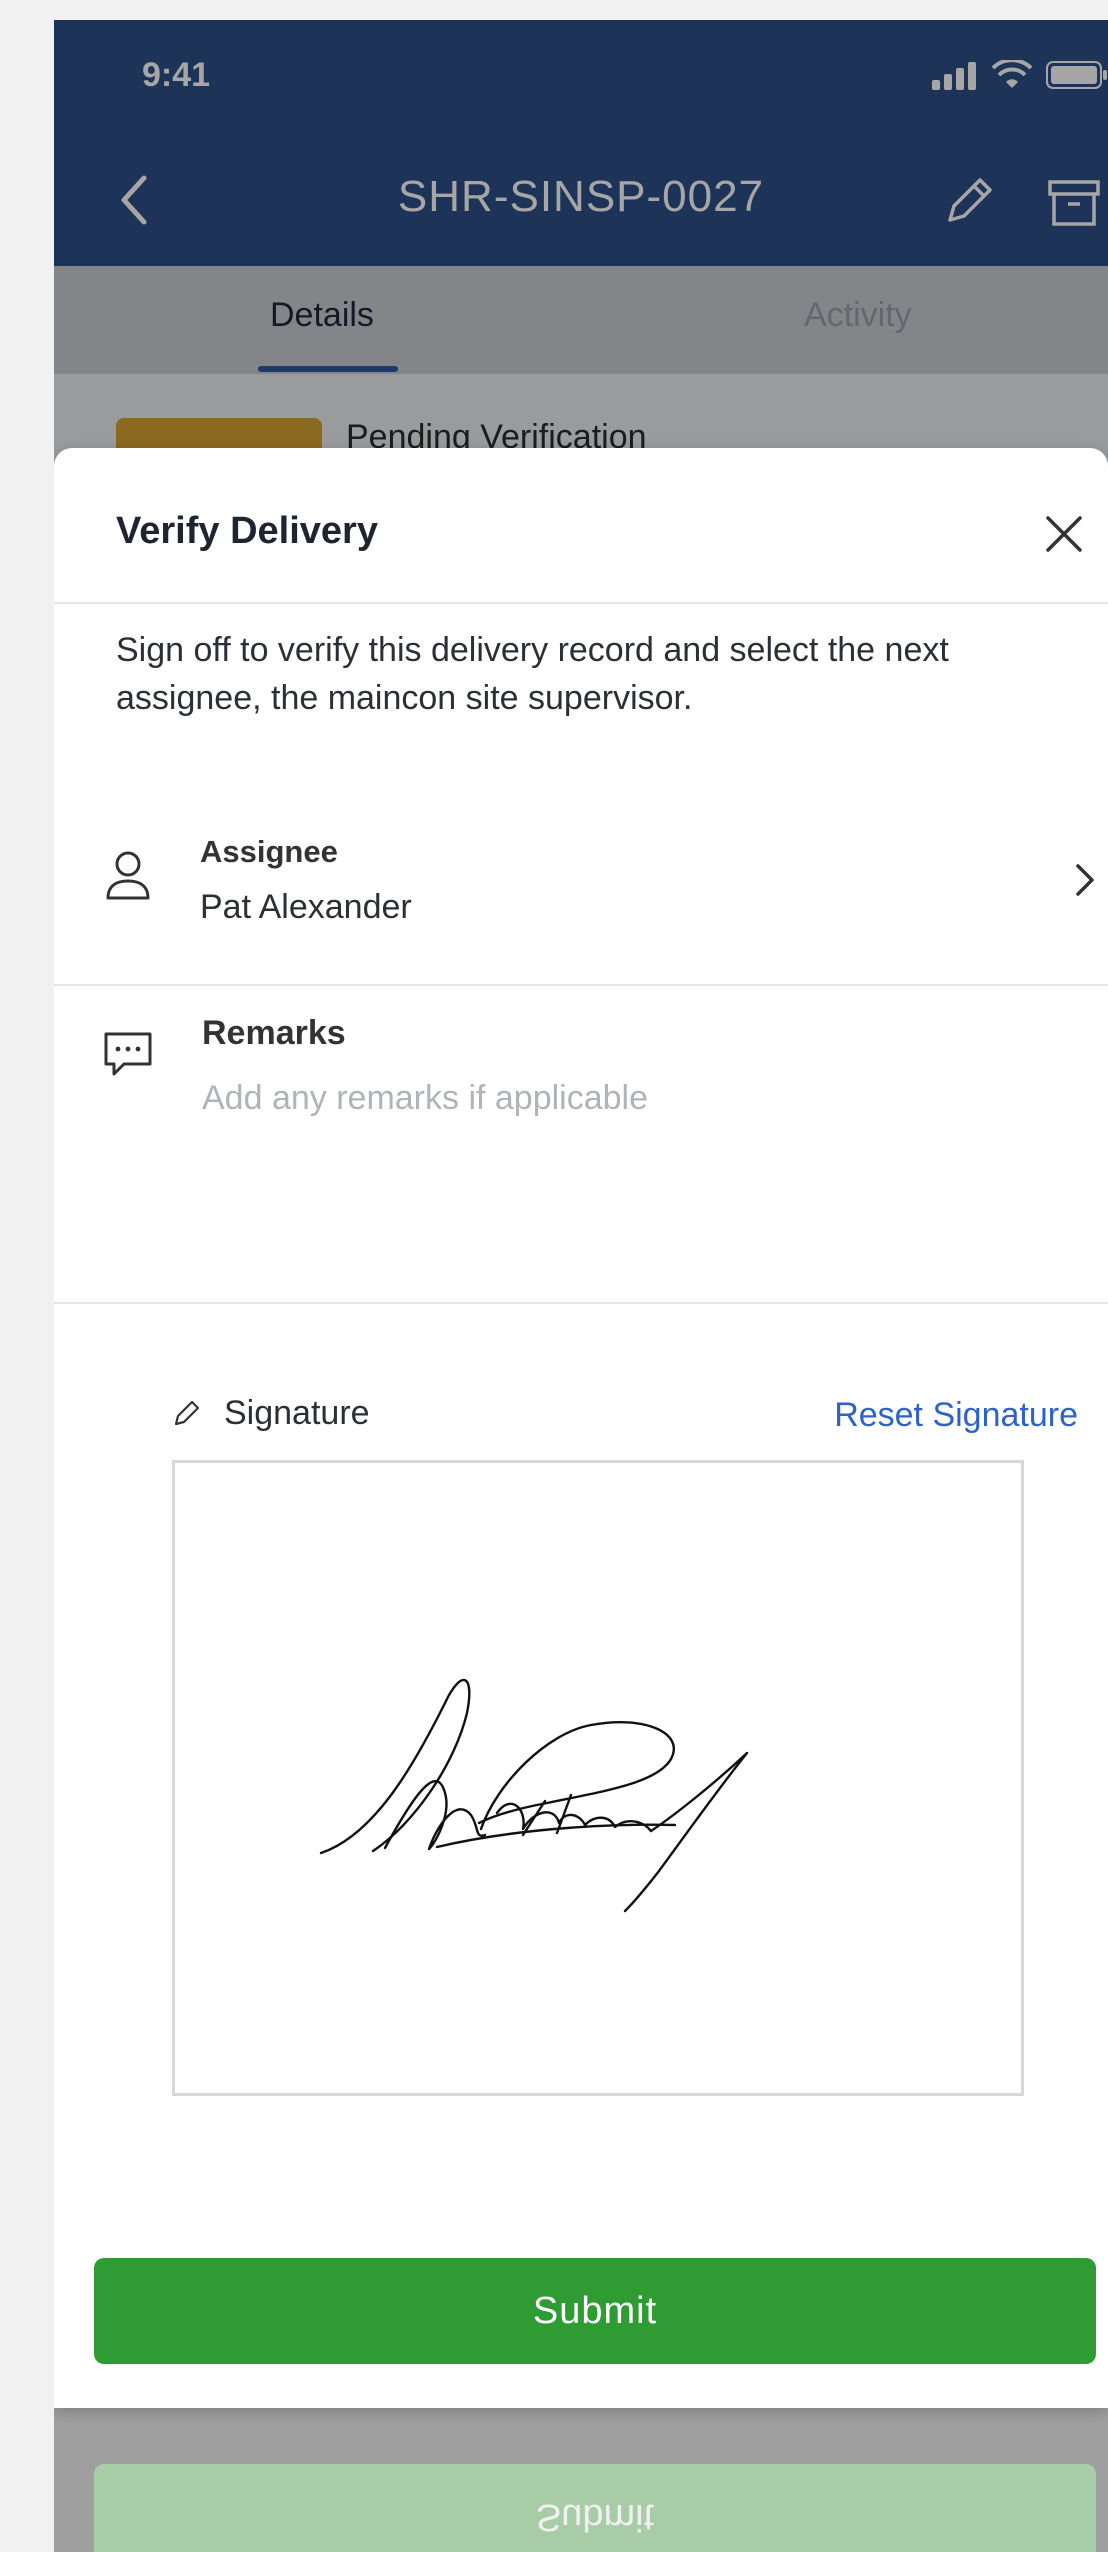  I want to click on person-icon, so click(128, 875).